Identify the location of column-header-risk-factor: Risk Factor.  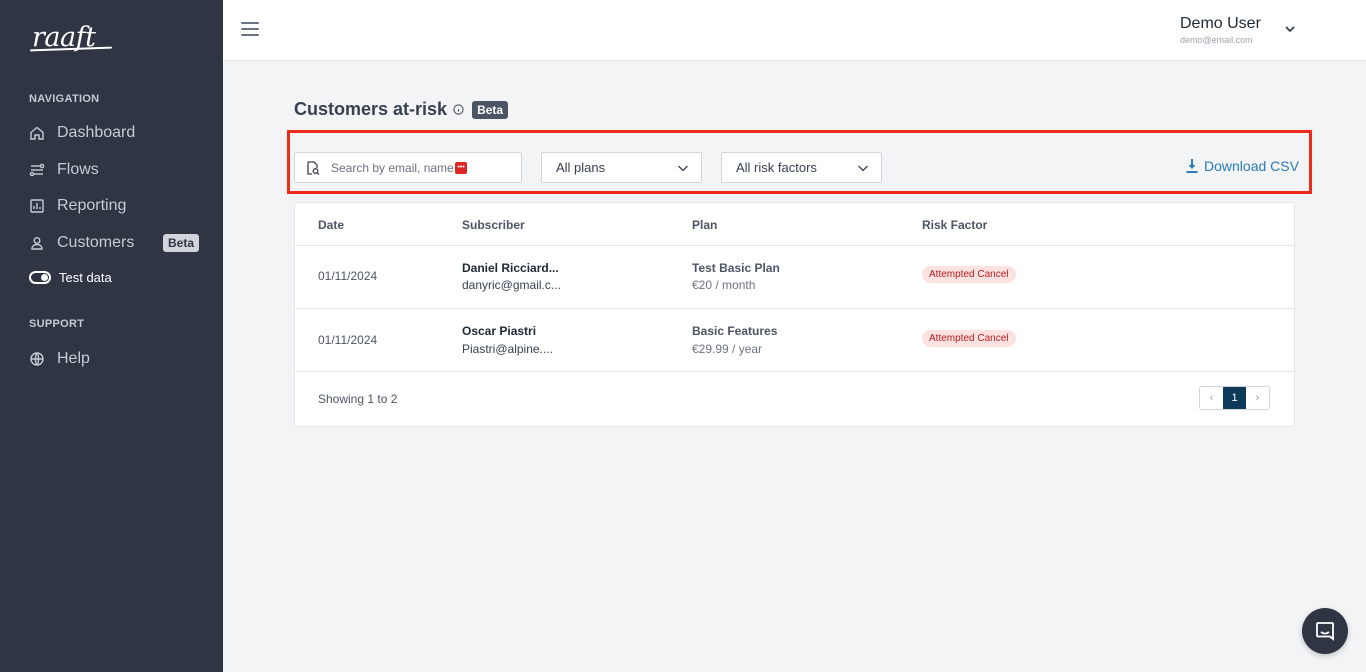
(954, 225).